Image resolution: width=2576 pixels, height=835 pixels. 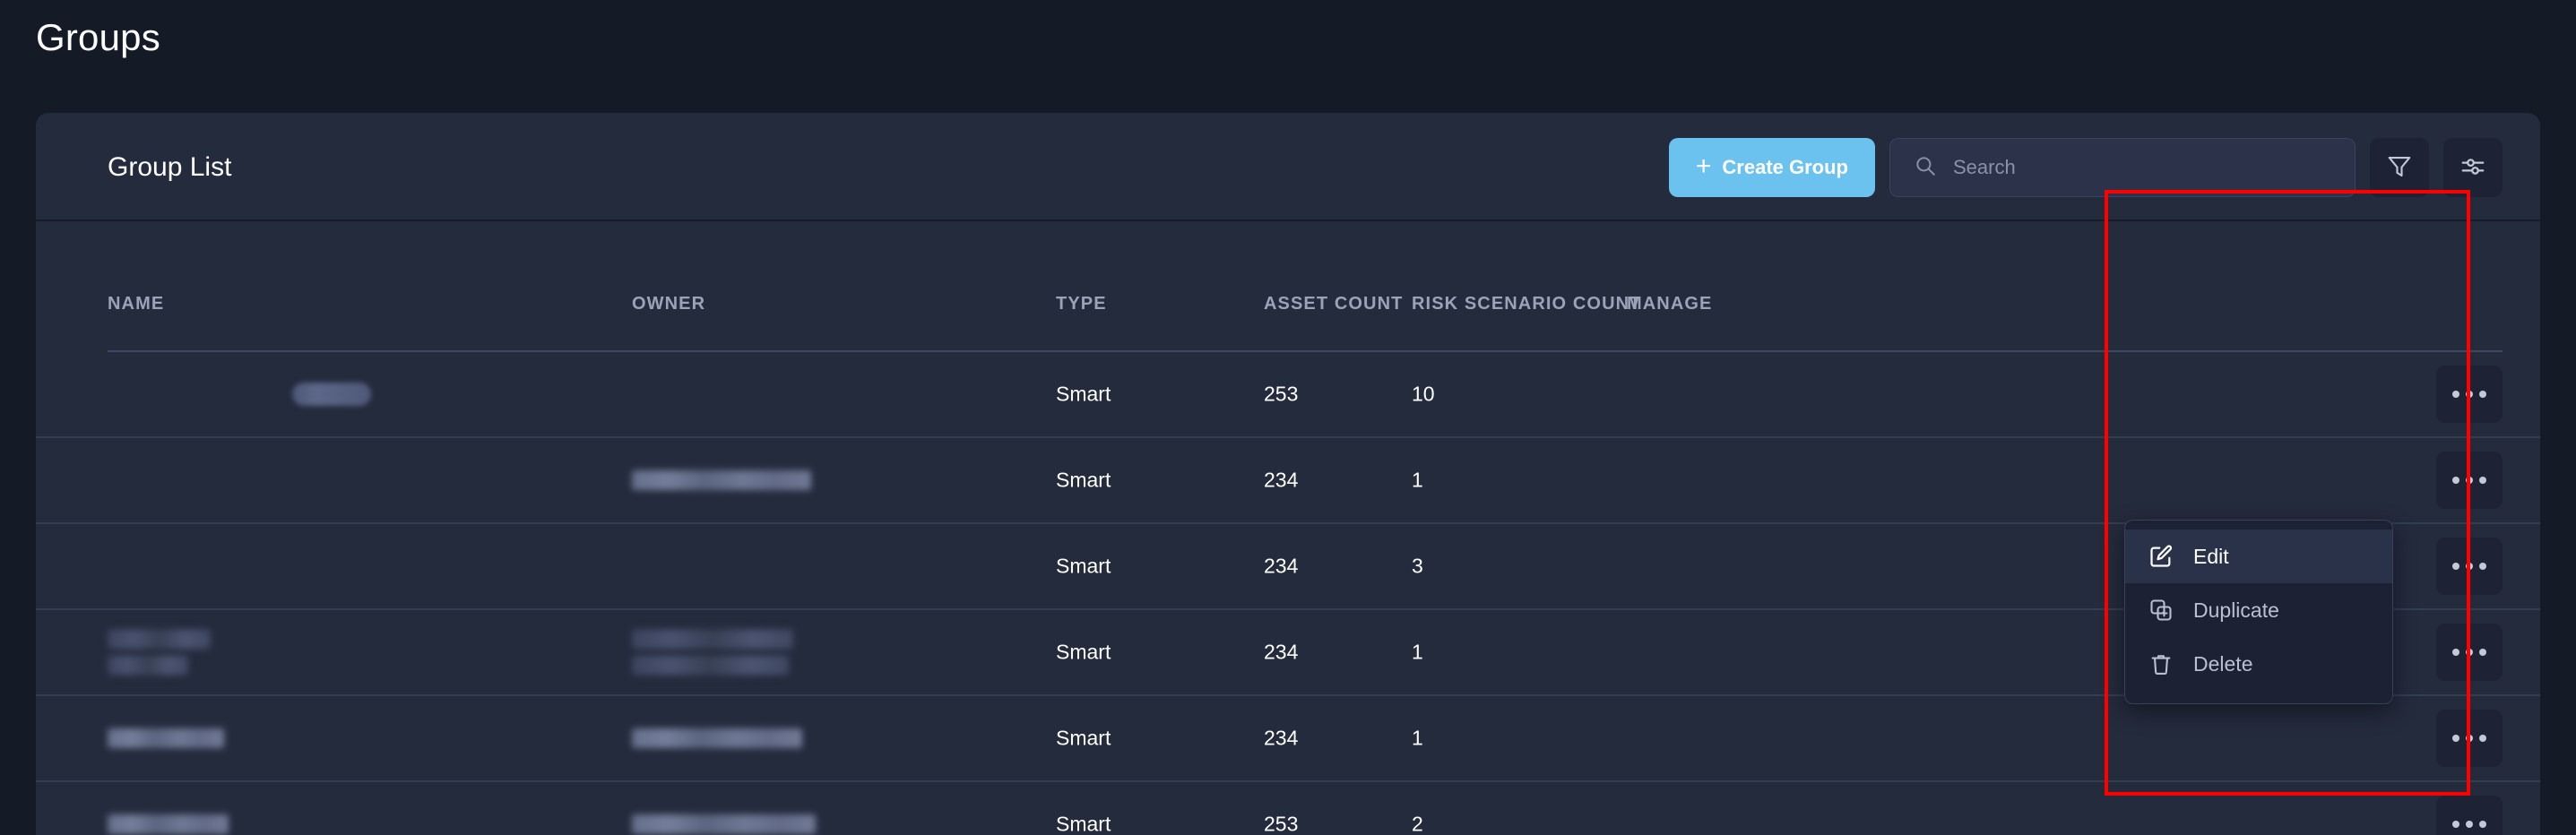 I want to click on context-menu-item-edit: Edit, so click(x=2258, y=556).